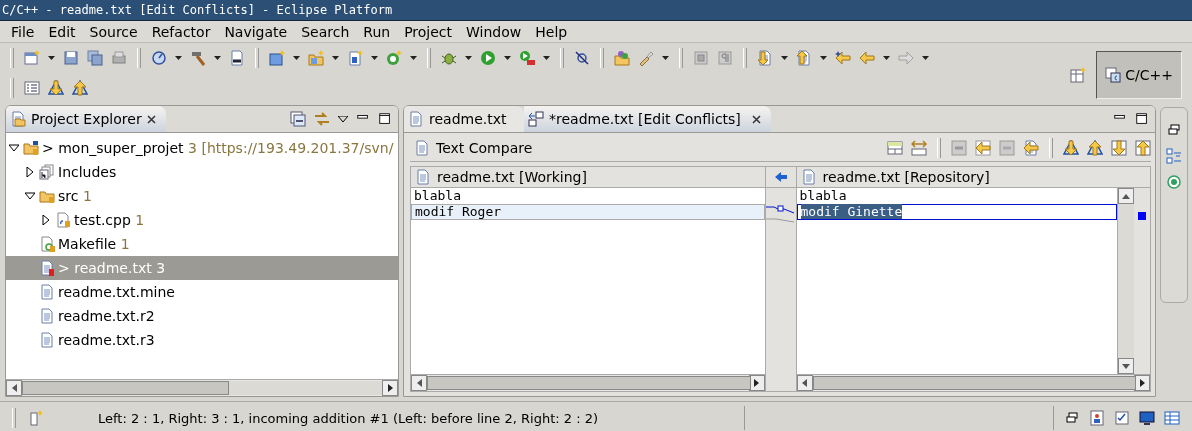 The width and height of the screenshot is (1192, 431). I want to click on previous-change-icon, so click(1143, 148).